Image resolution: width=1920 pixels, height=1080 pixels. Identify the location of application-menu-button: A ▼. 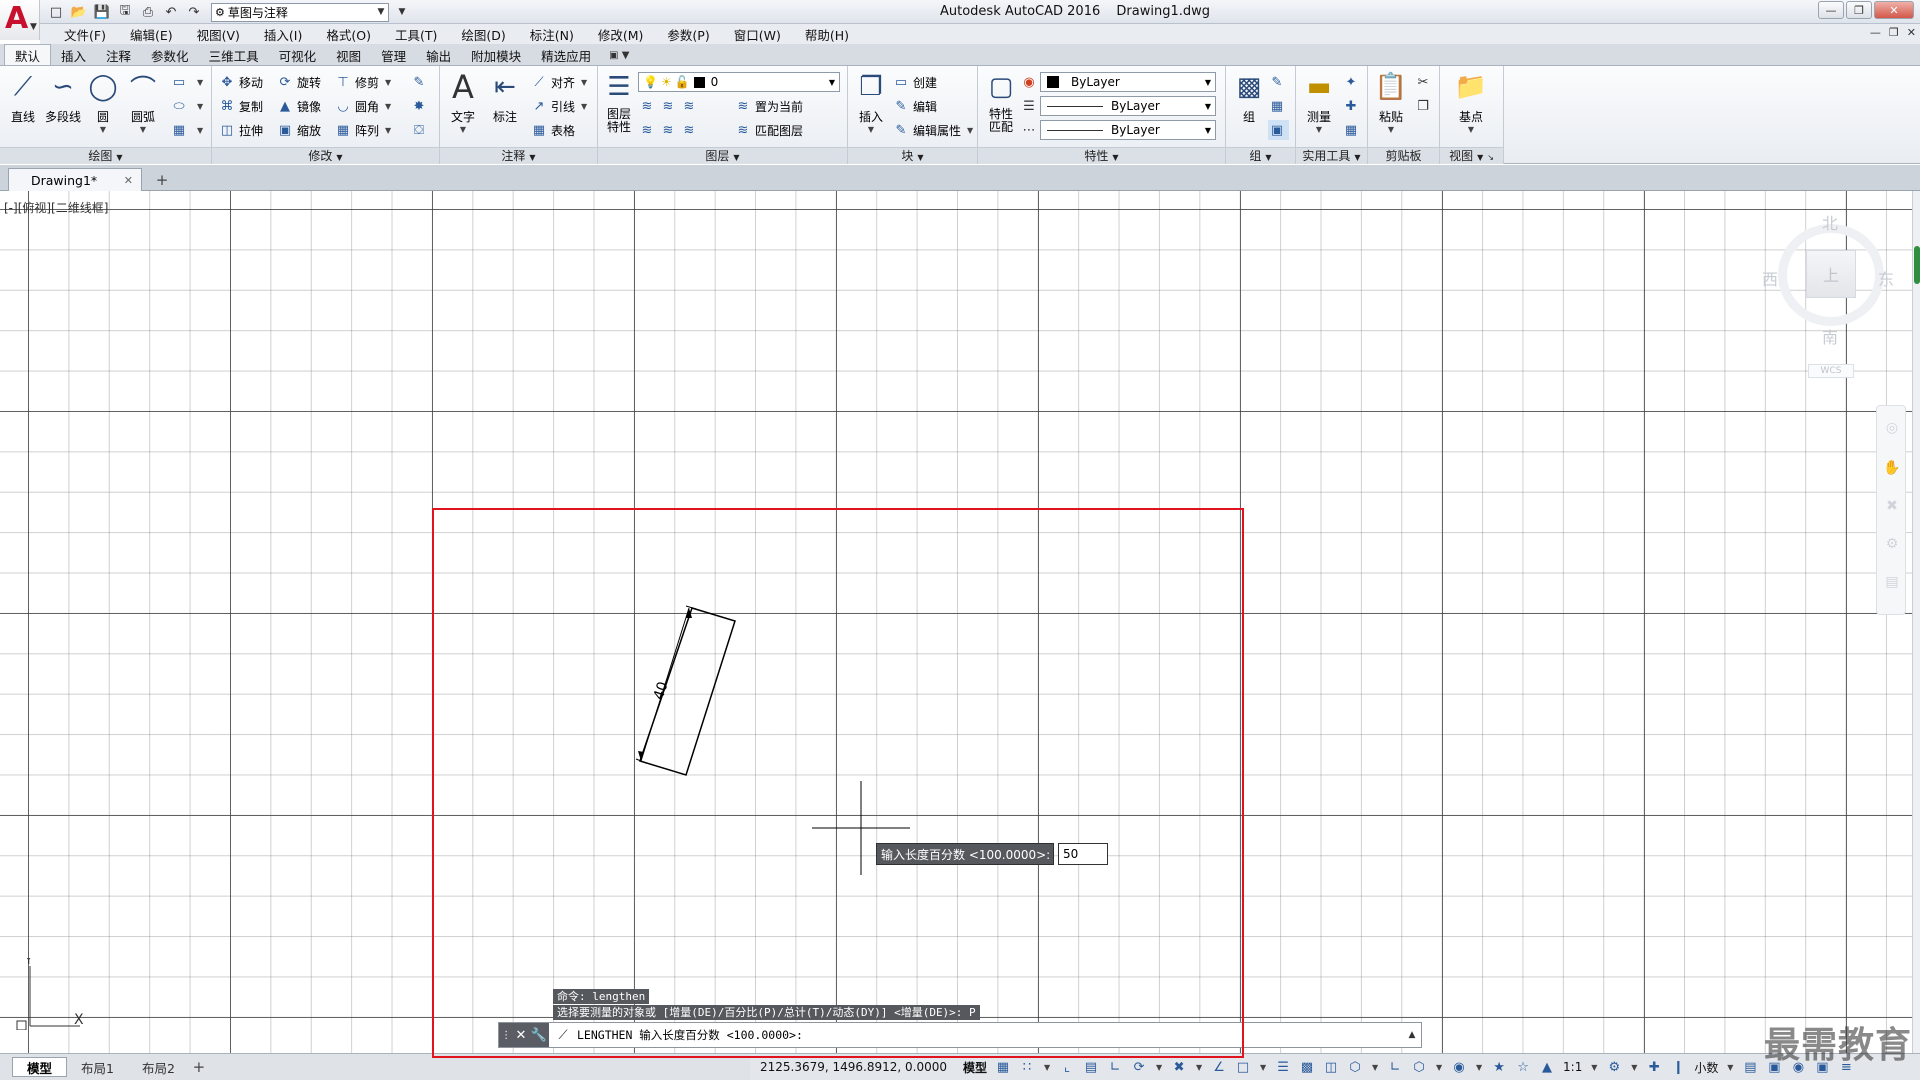
(20, 20).